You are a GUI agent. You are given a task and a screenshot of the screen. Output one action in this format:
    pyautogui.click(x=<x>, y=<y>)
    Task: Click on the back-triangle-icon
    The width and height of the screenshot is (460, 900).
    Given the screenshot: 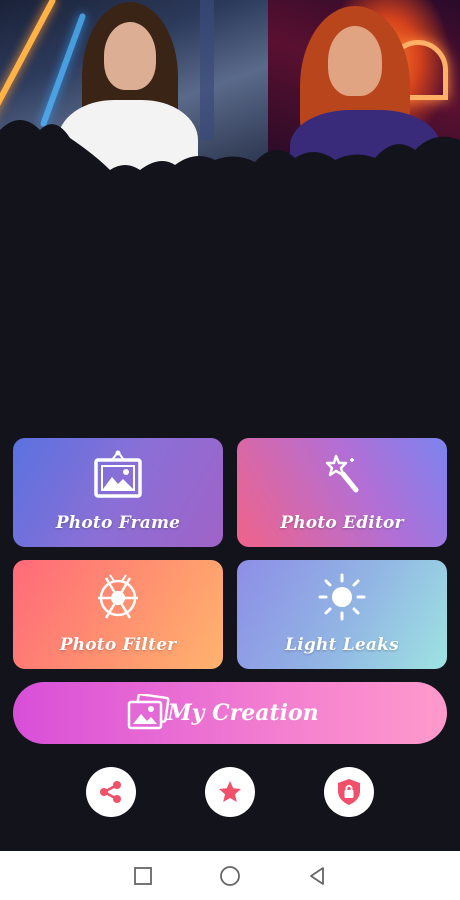 What is the action you would take?
    pyautogui.click(x=316, y=875)
    